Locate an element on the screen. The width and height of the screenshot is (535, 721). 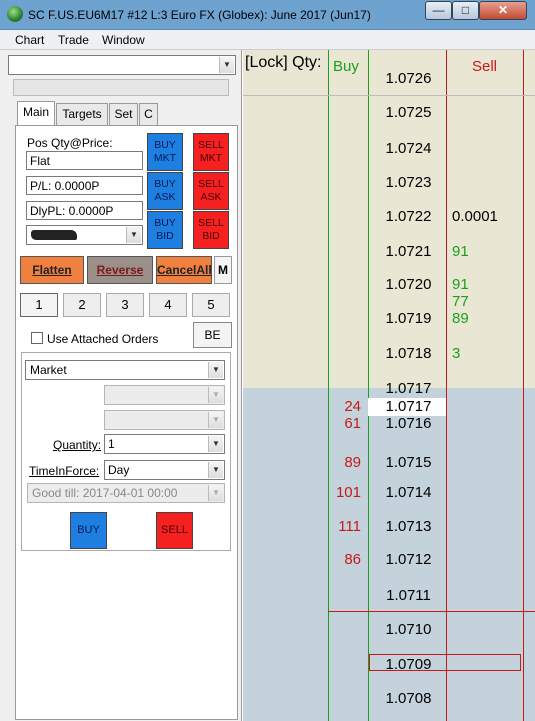
qty-preset-2: 2 is located at coordinates (82, 305).